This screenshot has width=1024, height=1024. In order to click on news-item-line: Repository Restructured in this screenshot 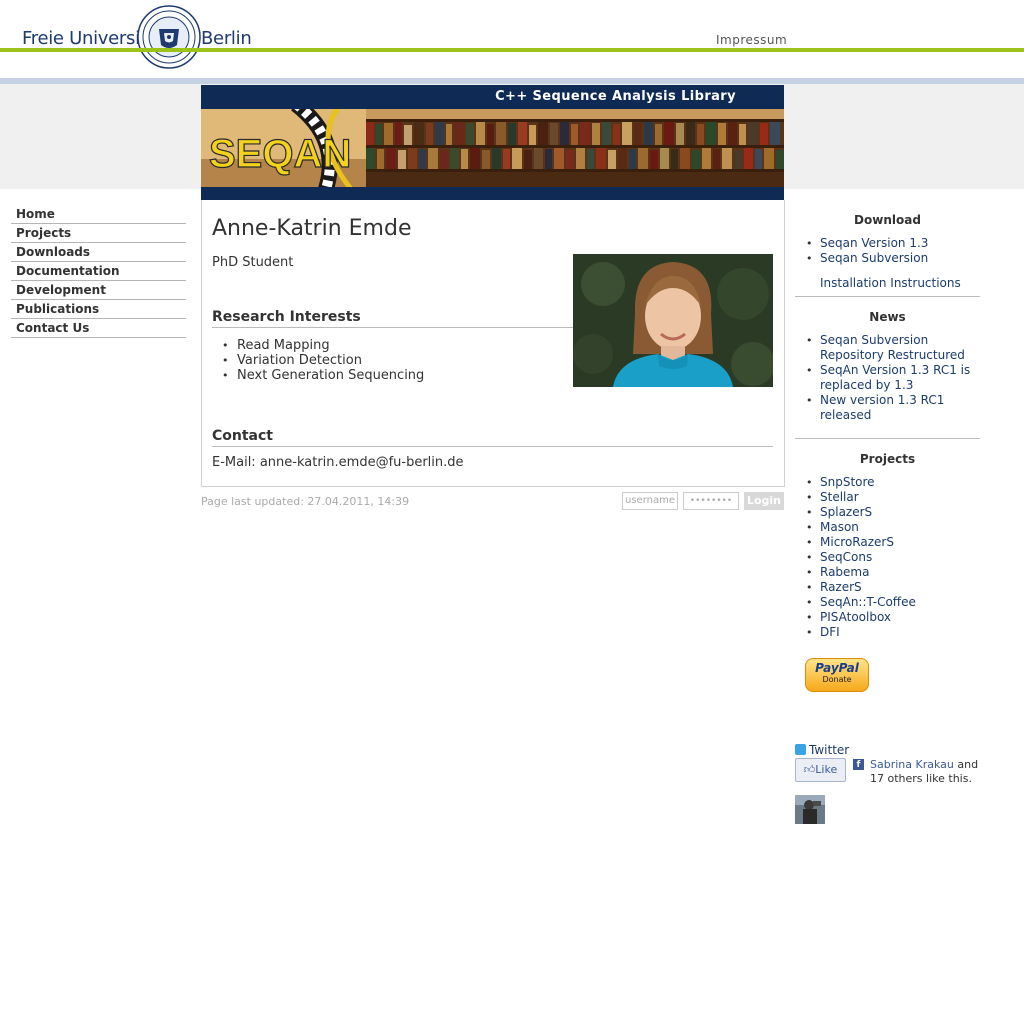, I will do `click(892, 355)`.